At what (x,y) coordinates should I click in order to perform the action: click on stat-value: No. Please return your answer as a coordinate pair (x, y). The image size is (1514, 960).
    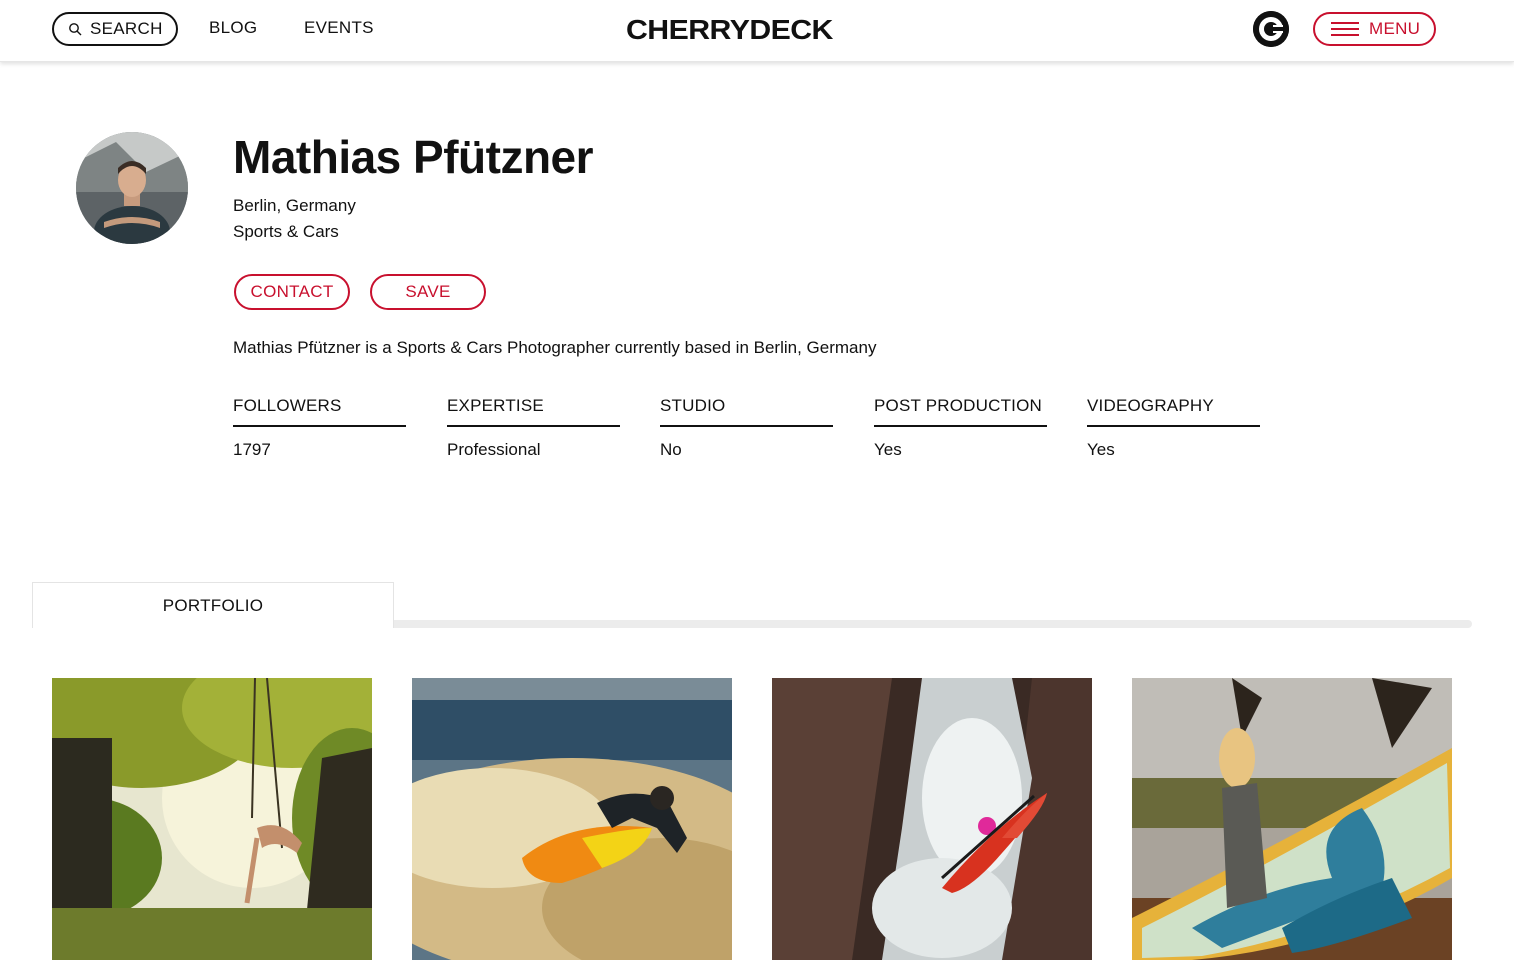
    Looking at the image, I should click on (671, 449).